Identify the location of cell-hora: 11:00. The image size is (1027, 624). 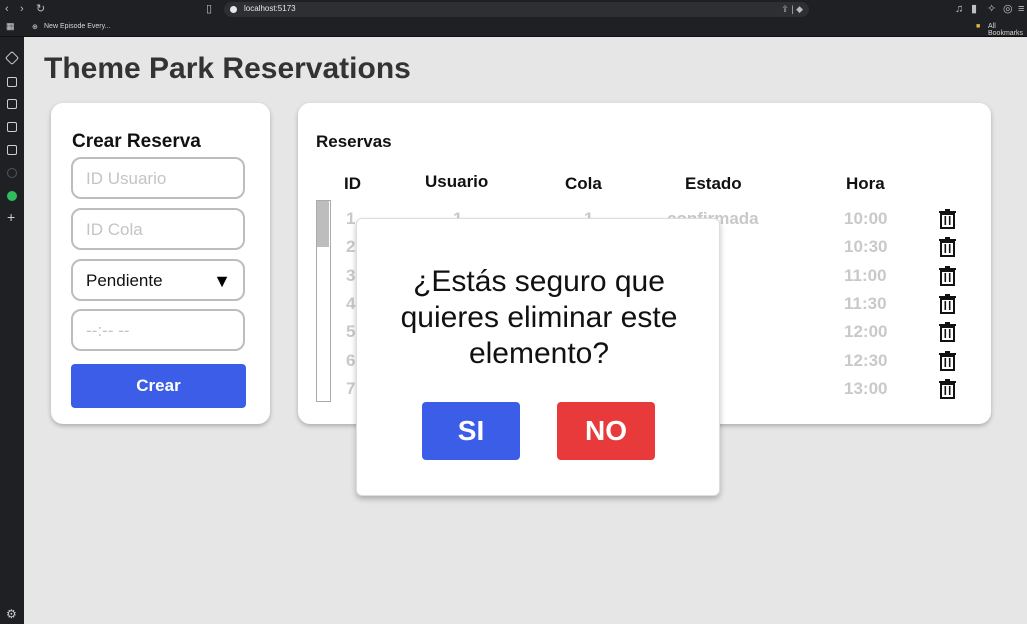
(865, 275).